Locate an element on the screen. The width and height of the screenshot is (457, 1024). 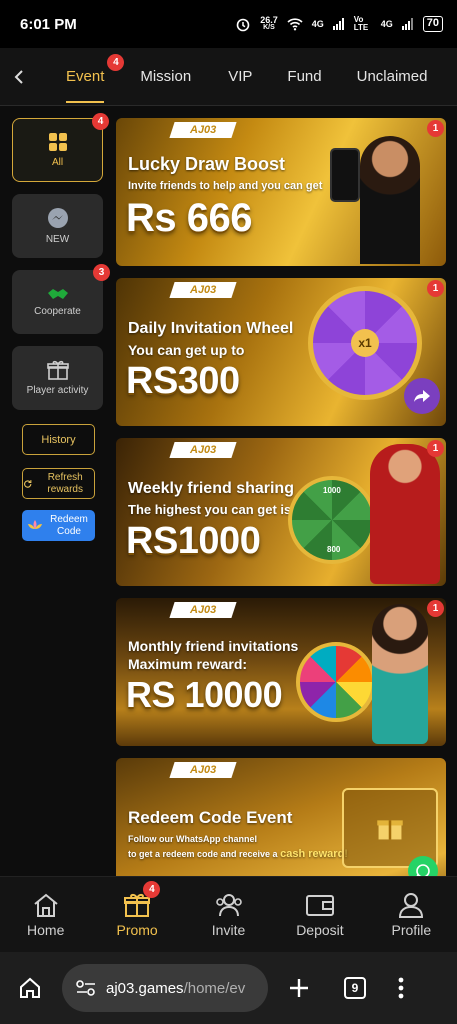
sidebar-all-badge: 4 is located at coordinates (100, 121).